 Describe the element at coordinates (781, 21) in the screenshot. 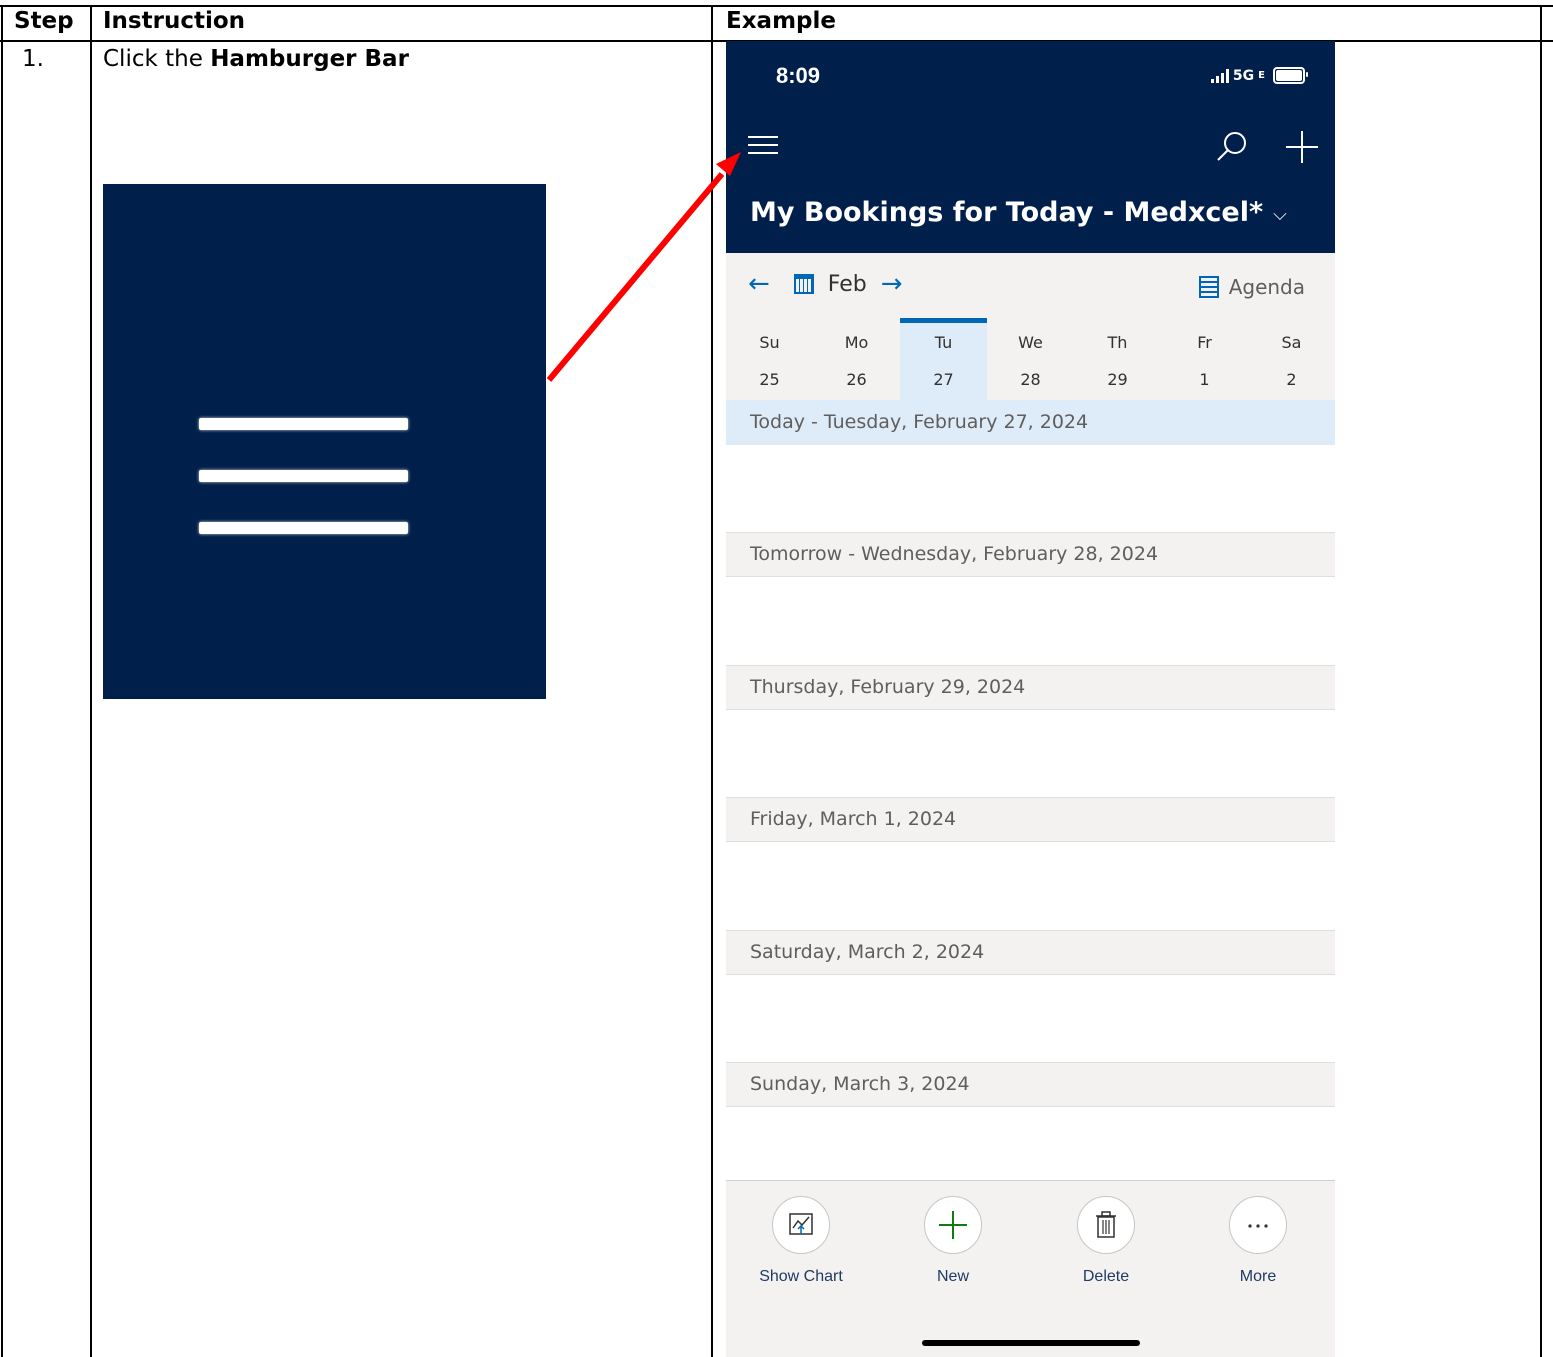

I see `header-example: Example` at that location.